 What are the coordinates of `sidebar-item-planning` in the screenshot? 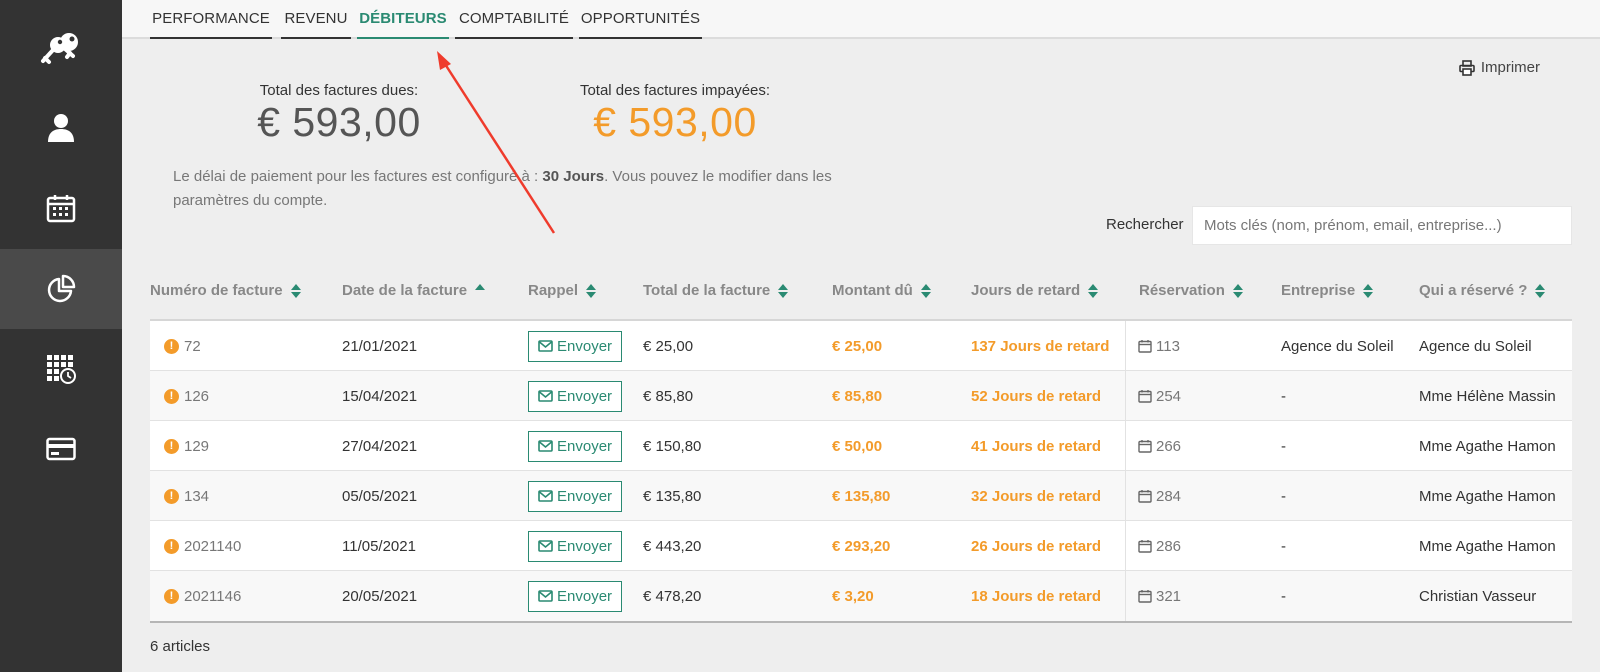 It's located at (61, 369).